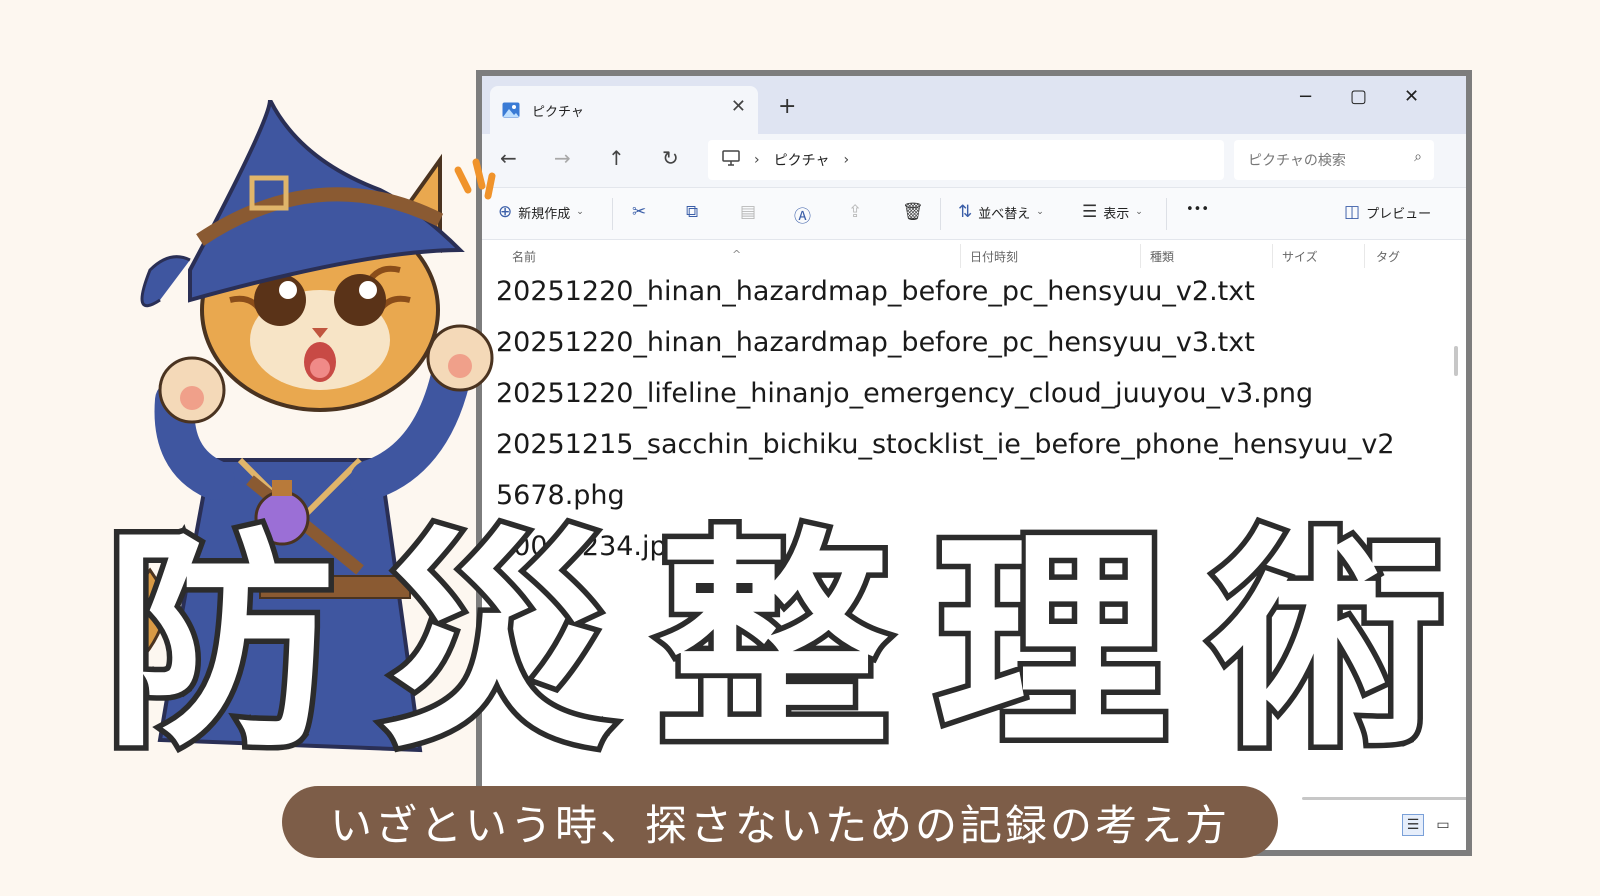 The image size is (1600, 896). Describe the element at coordinates (1418, 157) in the screenshot. I see `search-icon: ⌕` at that location.